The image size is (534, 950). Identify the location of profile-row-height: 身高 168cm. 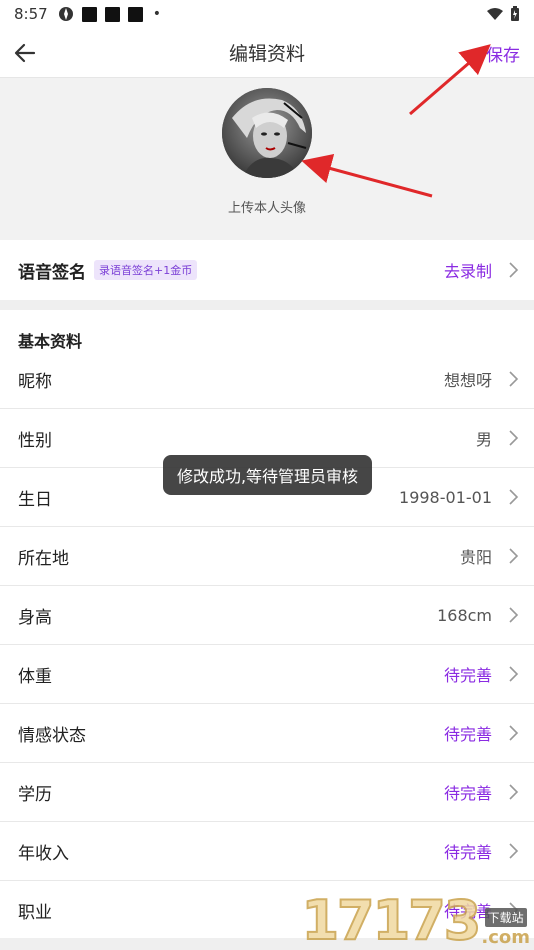
(267, 615).